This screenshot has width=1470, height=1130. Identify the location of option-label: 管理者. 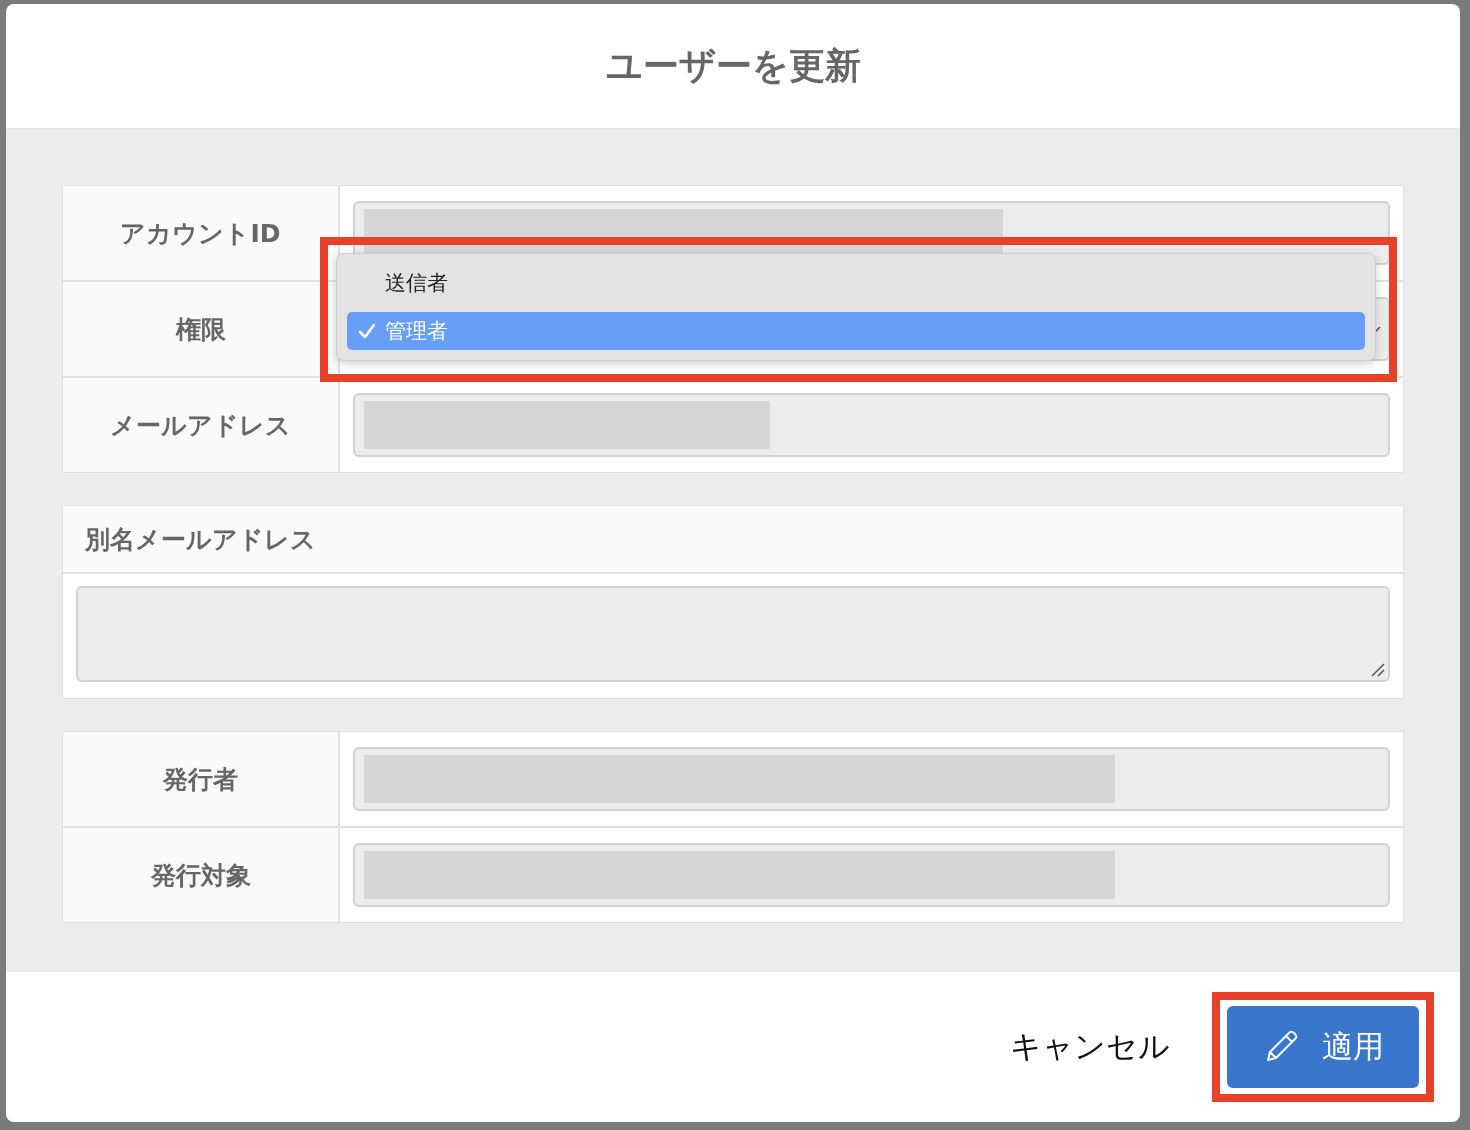
(416, 331).